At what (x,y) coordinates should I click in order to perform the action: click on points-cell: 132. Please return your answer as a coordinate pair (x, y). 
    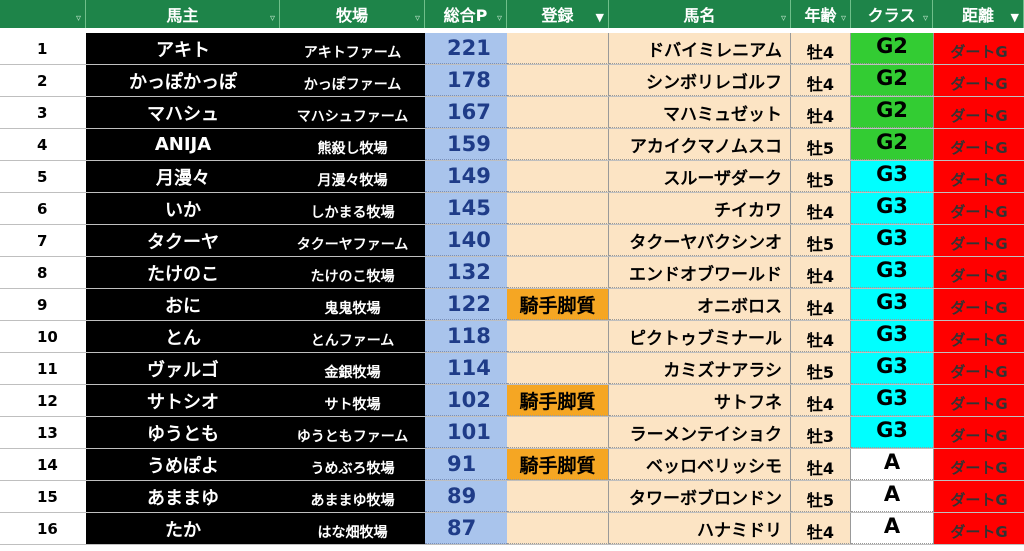
    Looking at the image, I should click on (466, 272).